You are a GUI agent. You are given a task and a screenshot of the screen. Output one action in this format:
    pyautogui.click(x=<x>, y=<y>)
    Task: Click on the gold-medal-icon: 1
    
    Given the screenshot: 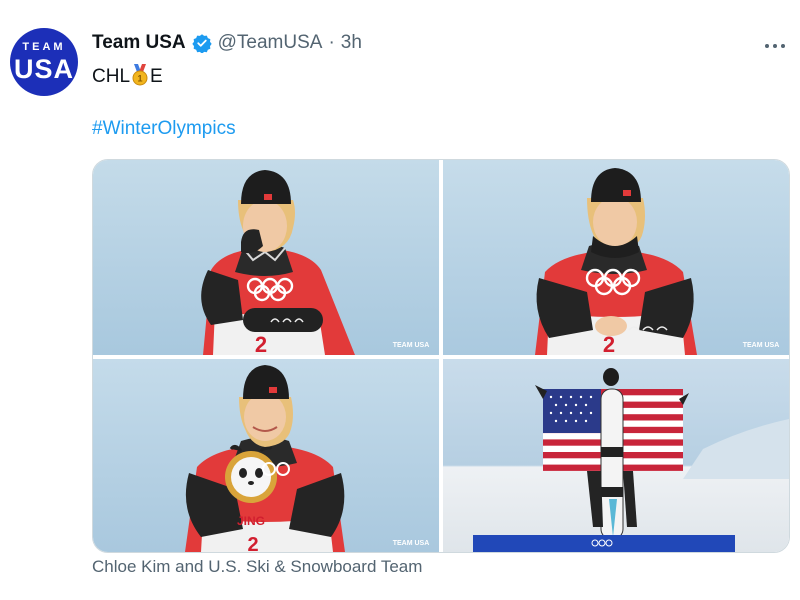 What is the action you would take?
    pyautogui.click(x=140, y=75)
    